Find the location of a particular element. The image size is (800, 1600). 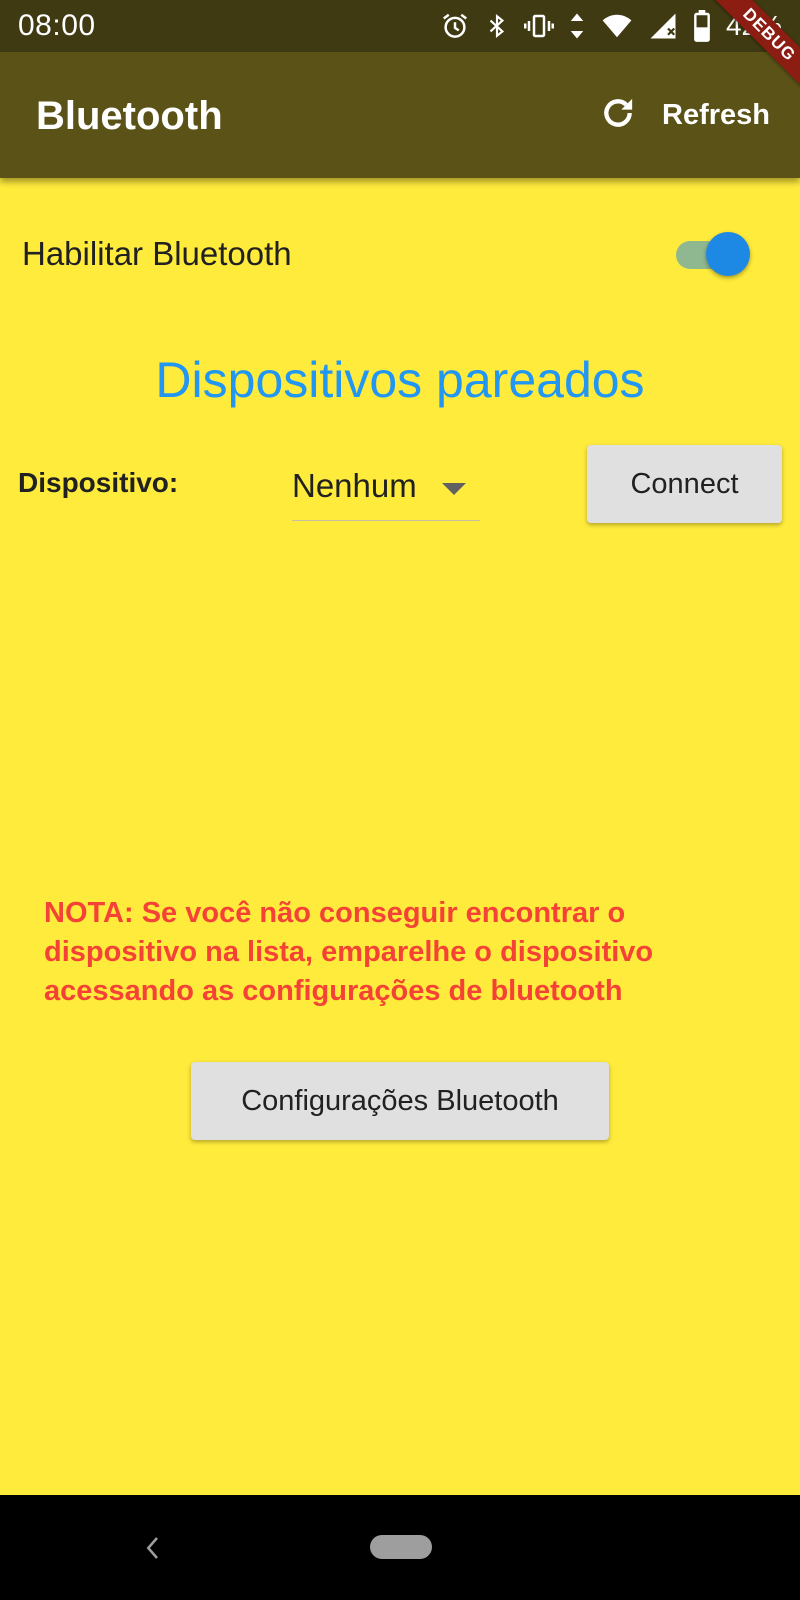

wifi-icon is located at coordinates (617, 26).